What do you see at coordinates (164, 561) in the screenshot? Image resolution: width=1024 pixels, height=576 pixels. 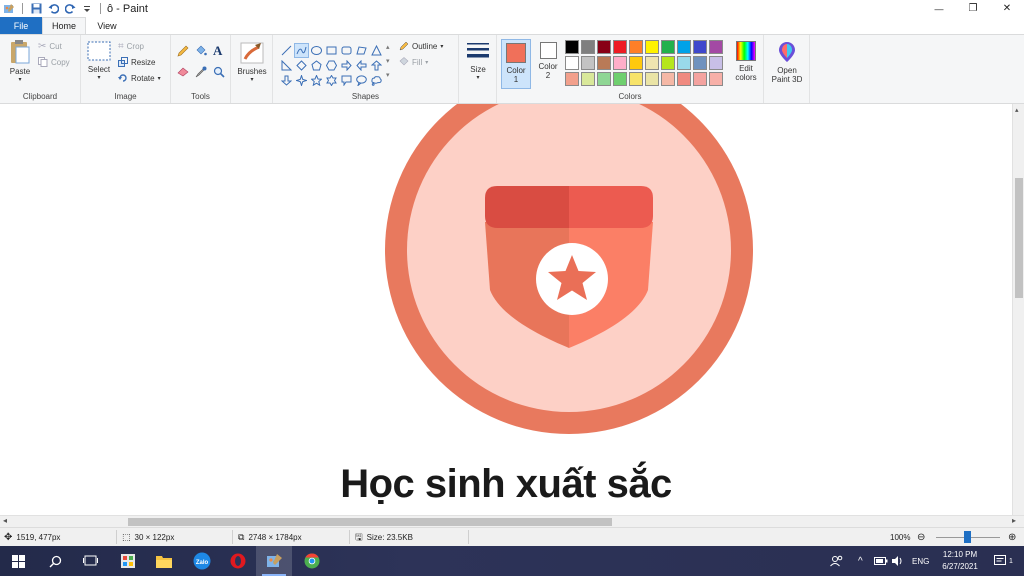 I see `file-explorer-icon` at bounding box center [164, 561].